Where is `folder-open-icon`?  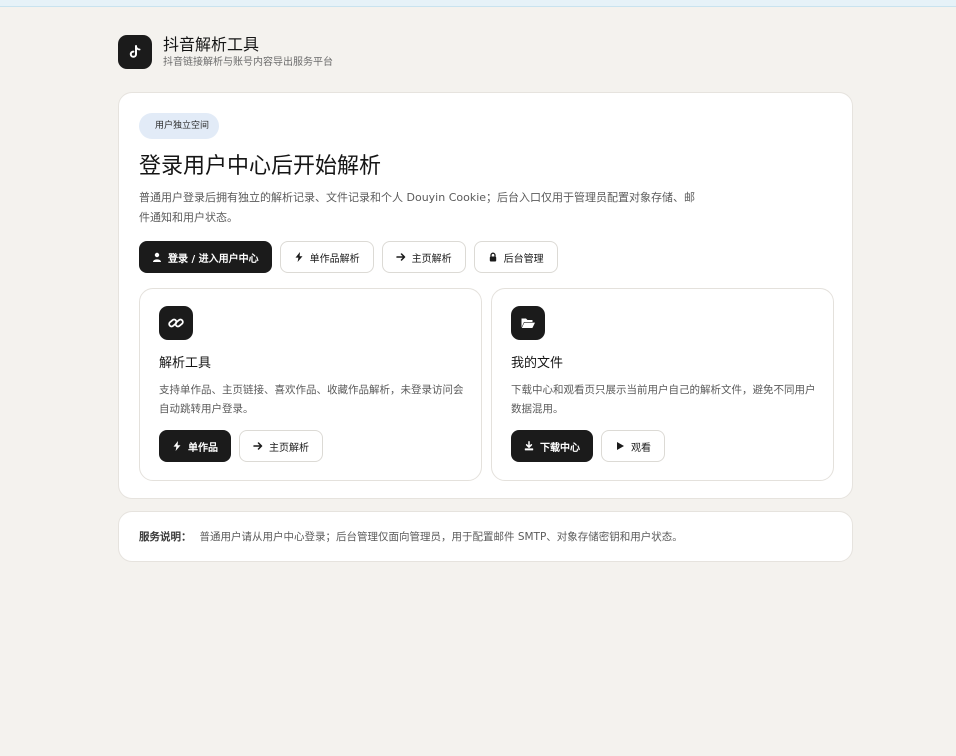
folder-open-icon is located at coordinates (528, 323).